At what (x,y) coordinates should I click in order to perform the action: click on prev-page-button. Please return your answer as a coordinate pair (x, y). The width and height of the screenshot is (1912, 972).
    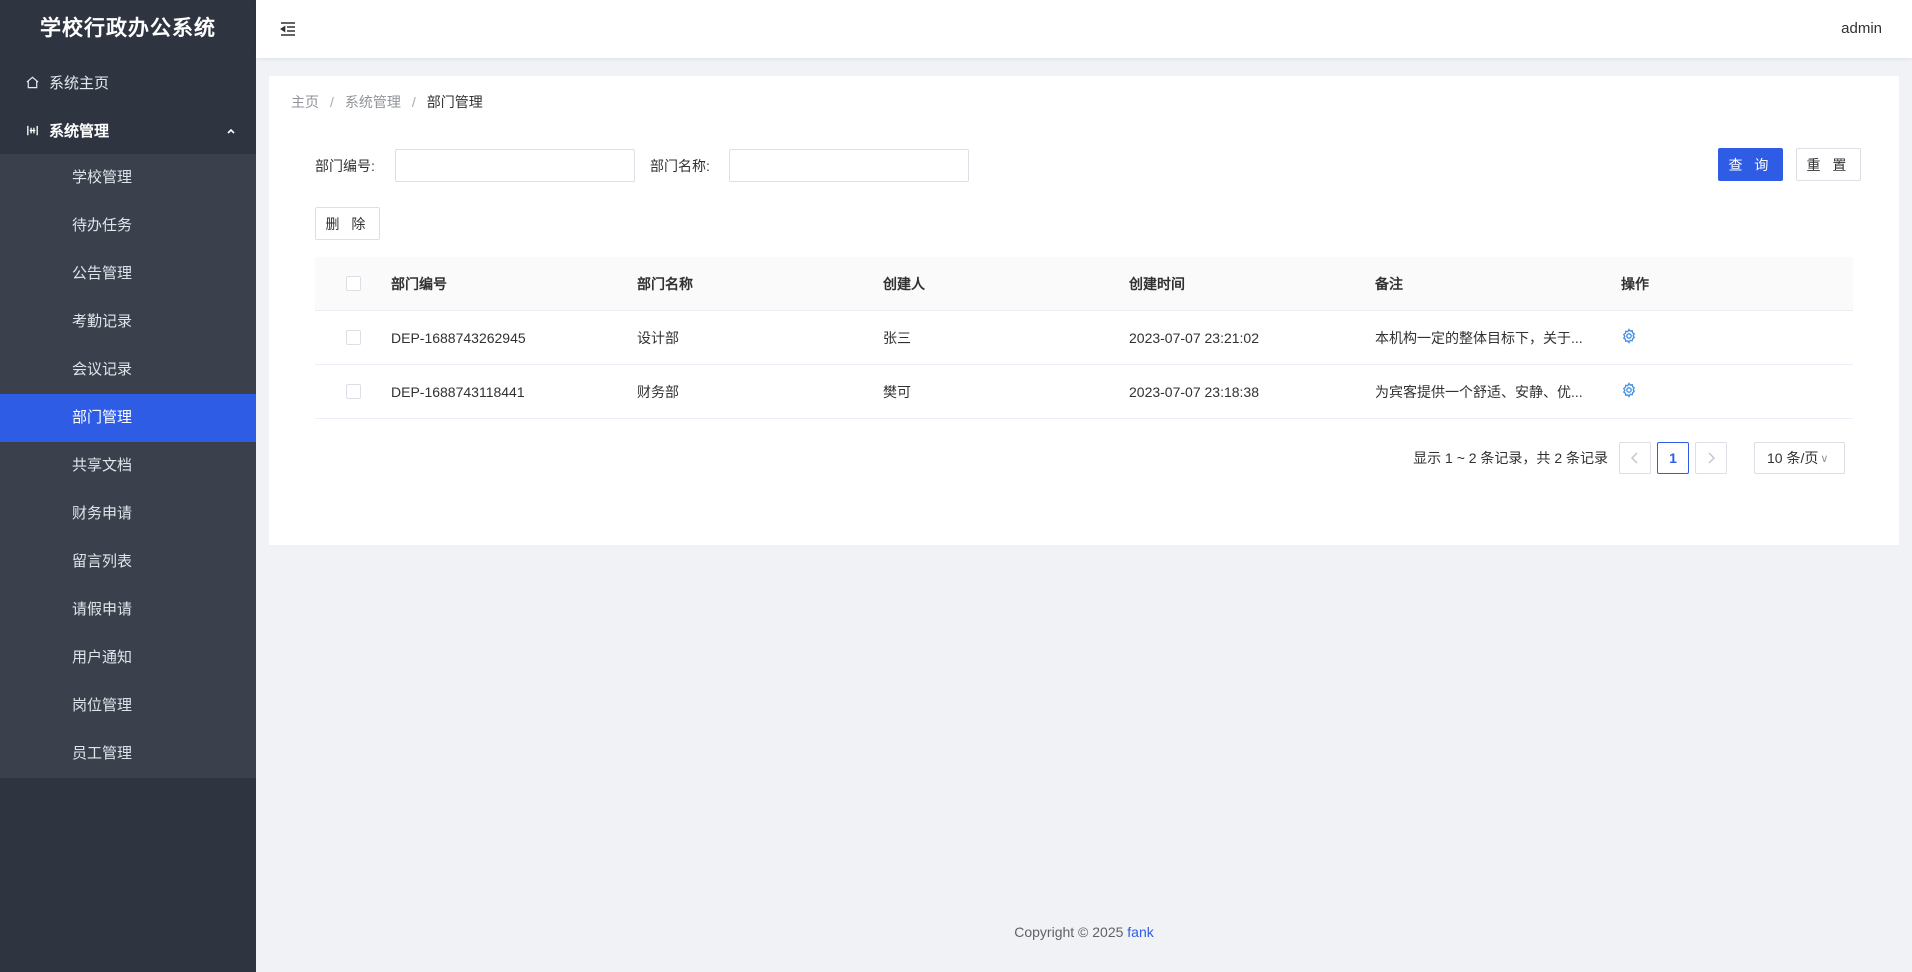
    Looking at the image, I should click on (1635, 458).